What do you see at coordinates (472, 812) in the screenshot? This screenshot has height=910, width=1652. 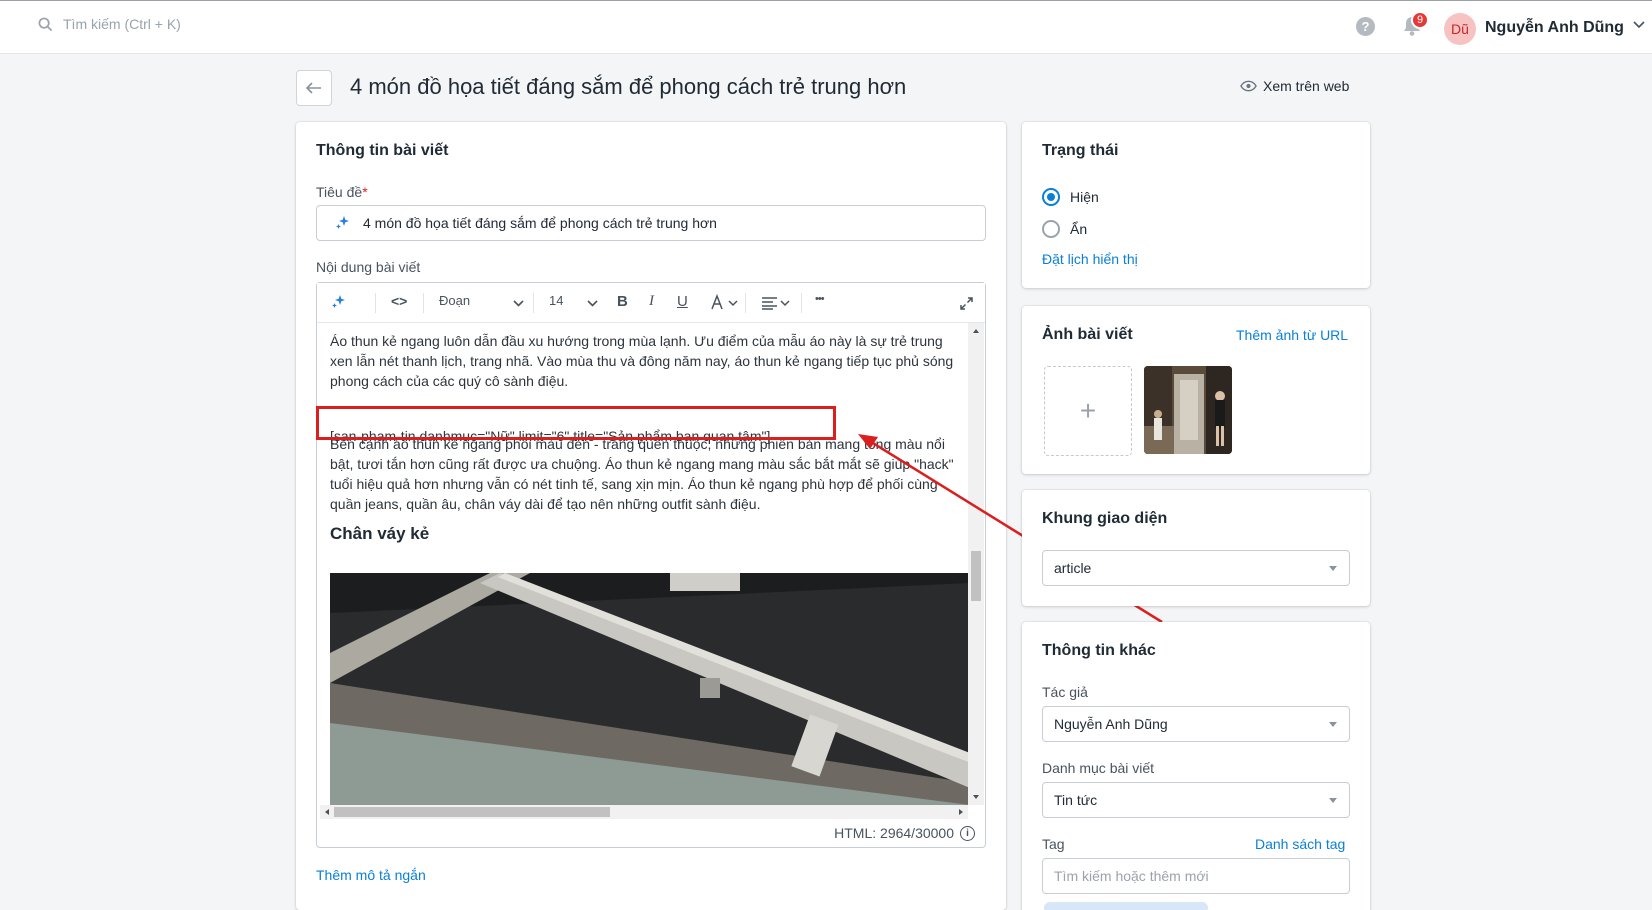 I see `horizontal-scroll-thumb` at bounding box center [472, 812].